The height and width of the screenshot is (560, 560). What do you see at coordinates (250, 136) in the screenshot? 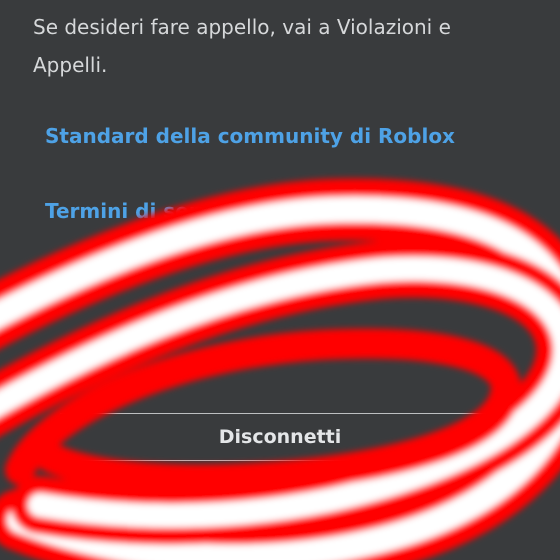
I see `community-standards-link: Standard della community di Roblox` at bounding box center [250, 136].